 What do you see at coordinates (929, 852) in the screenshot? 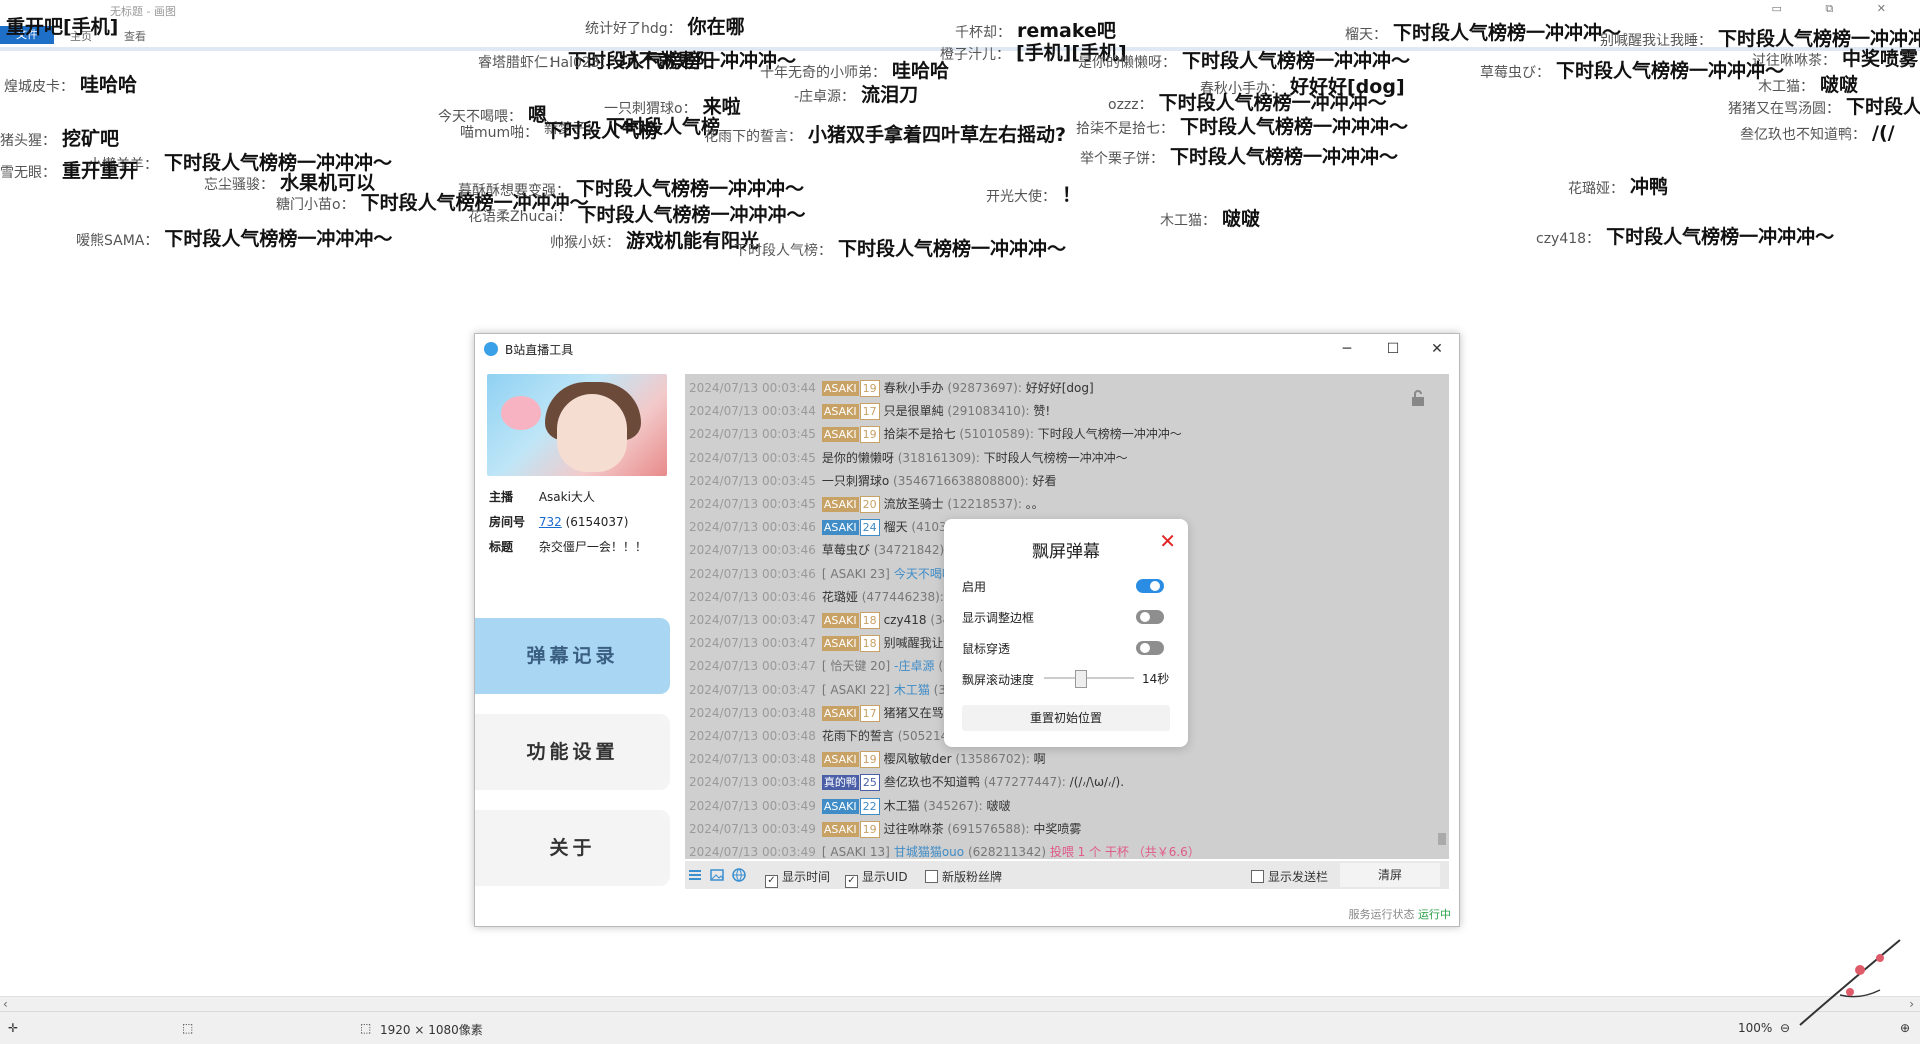
I see `log-username: 甘城猫猫ouo` at bounding box center [929, 852].